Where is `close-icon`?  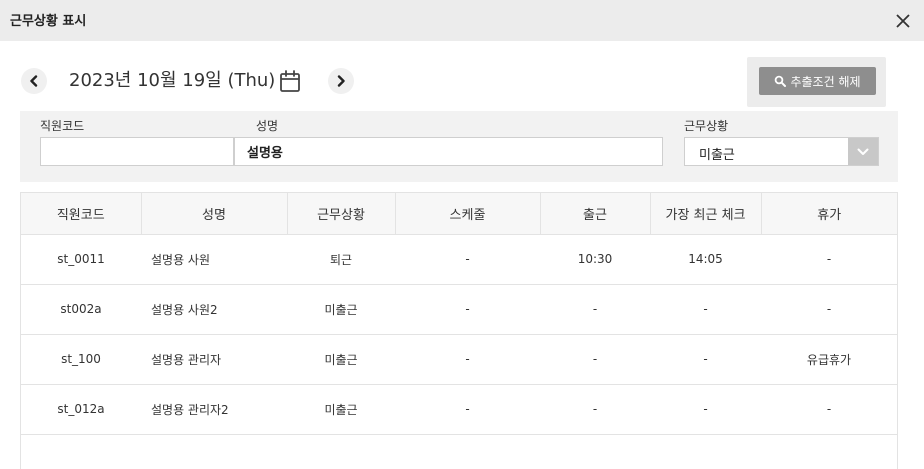
close-icon is located at coordinates (903, 20).